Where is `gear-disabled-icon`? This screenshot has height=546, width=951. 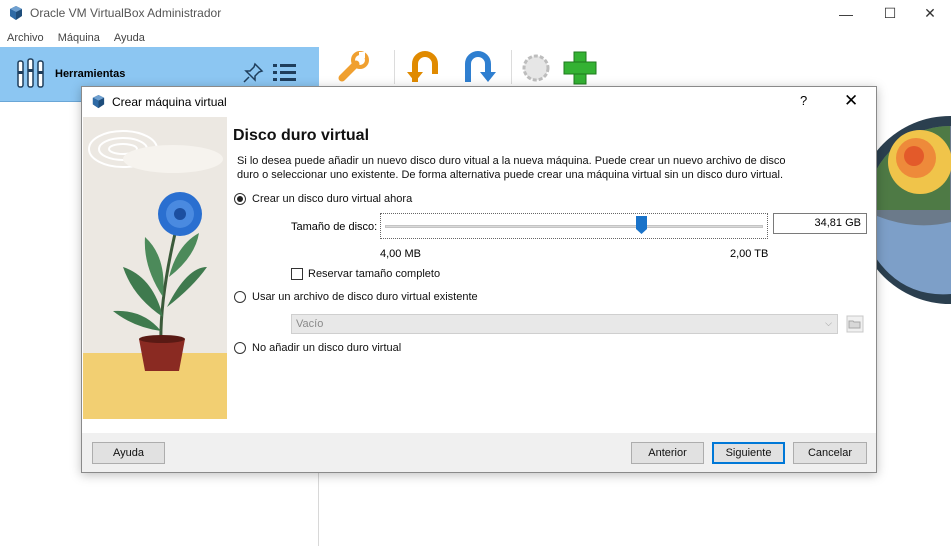 gear-disabled-icon is located at coordinates (536, 68).